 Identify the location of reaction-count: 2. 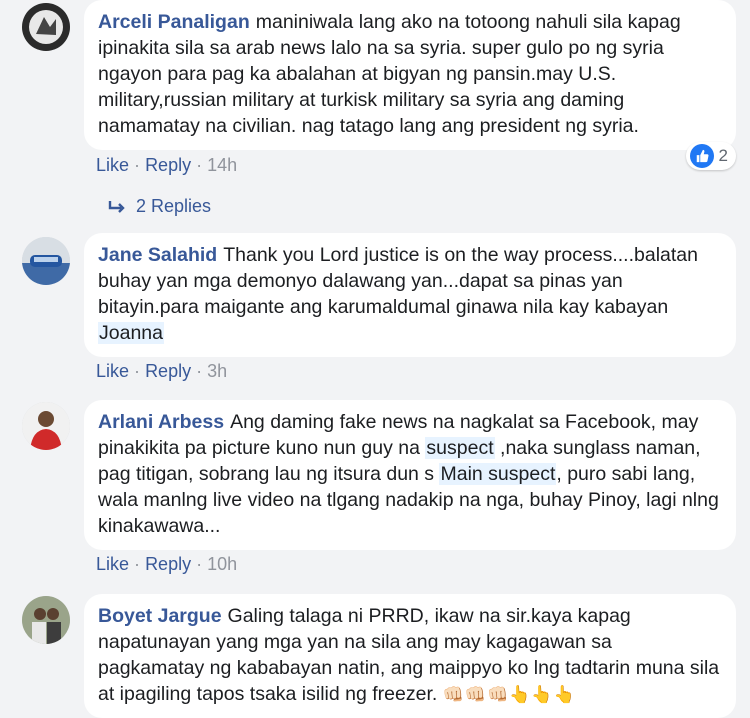
(723, 155).